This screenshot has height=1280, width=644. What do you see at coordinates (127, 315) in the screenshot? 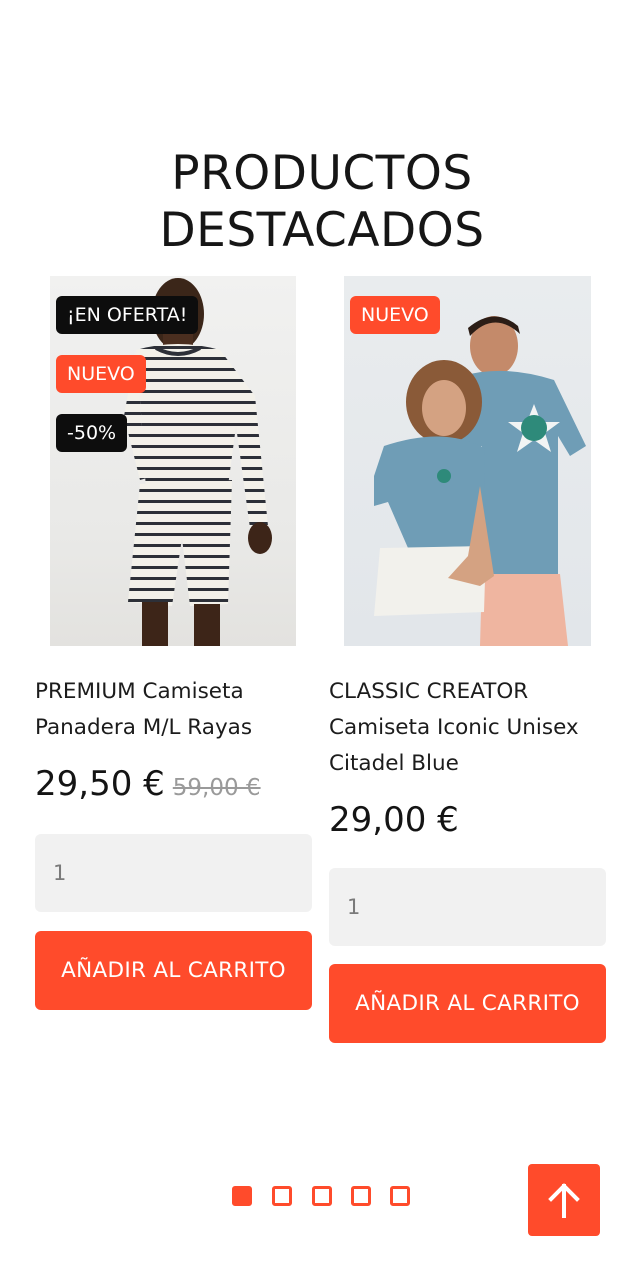
I see `badge-sale: ¡EN OFERTA!` at bounding box center [127, 315].